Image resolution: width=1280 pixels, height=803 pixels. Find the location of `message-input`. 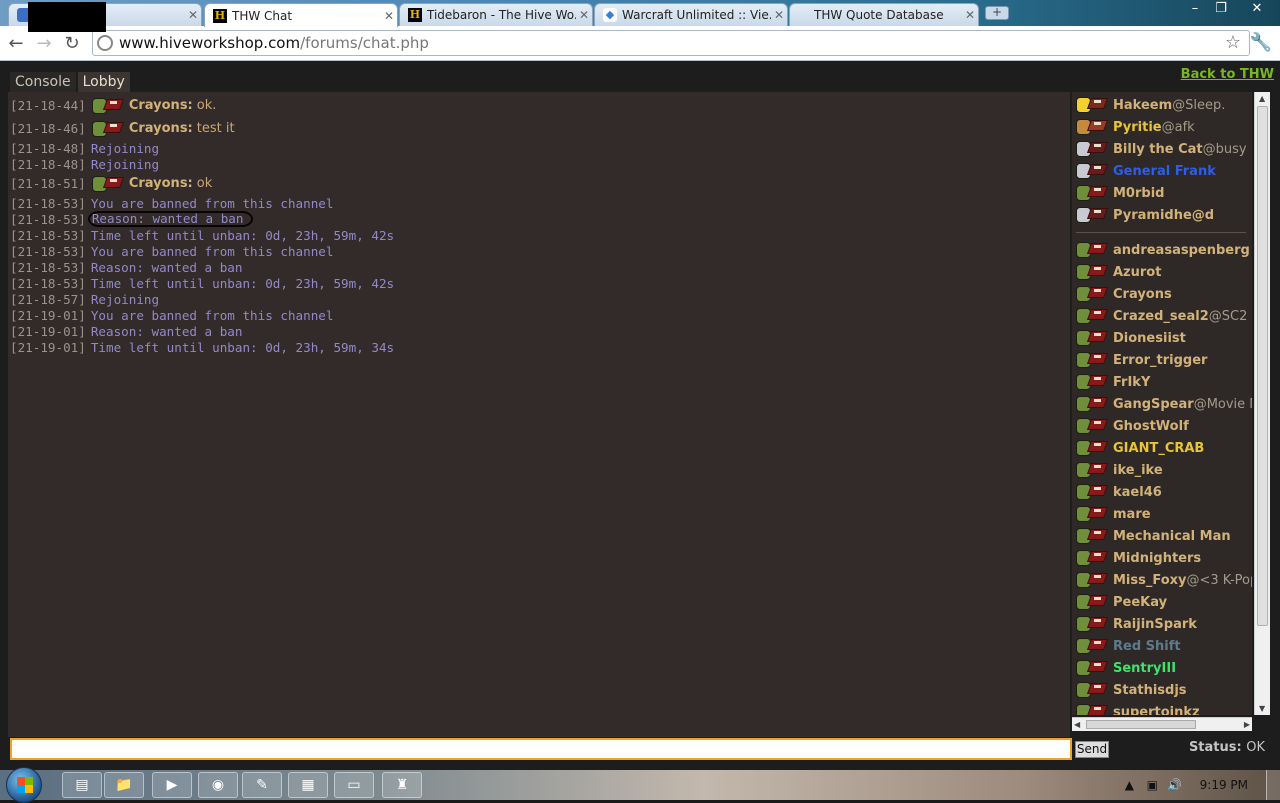

message-input is located at coordinates (541, 749).